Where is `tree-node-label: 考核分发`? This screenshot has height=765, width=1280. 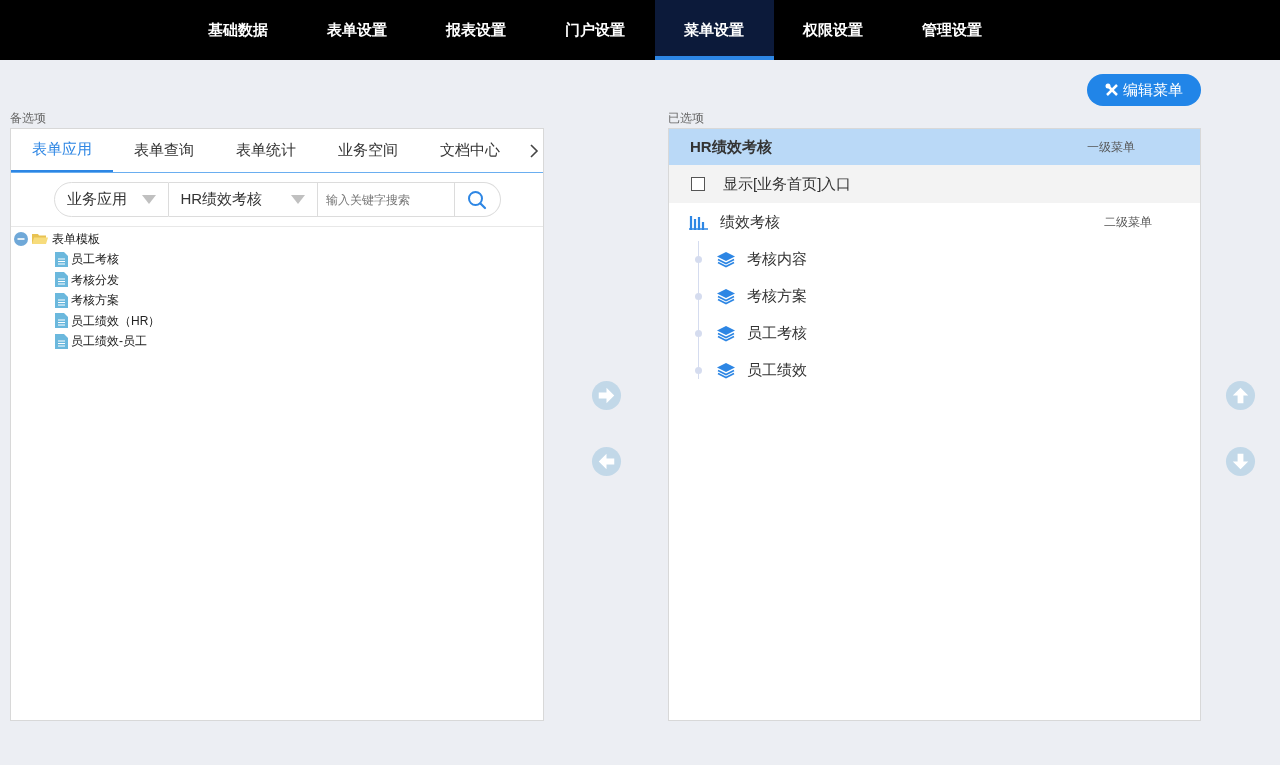
tree-node-label: 考核分发 is located at coordinates (95, 279).